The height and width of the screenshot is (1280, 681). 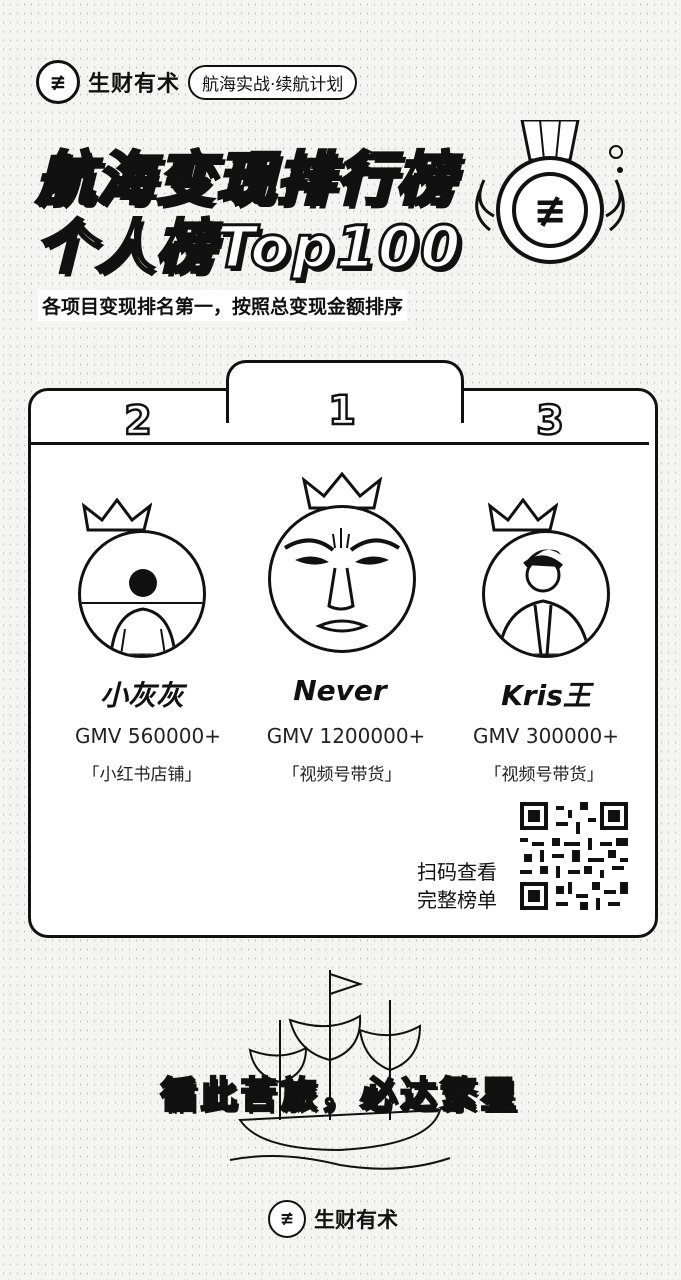 What do you see at coordinates (546, 736) in the screenshot?
I see `leader-gmv: GMV 300000+` at bounding box center [546, 736].